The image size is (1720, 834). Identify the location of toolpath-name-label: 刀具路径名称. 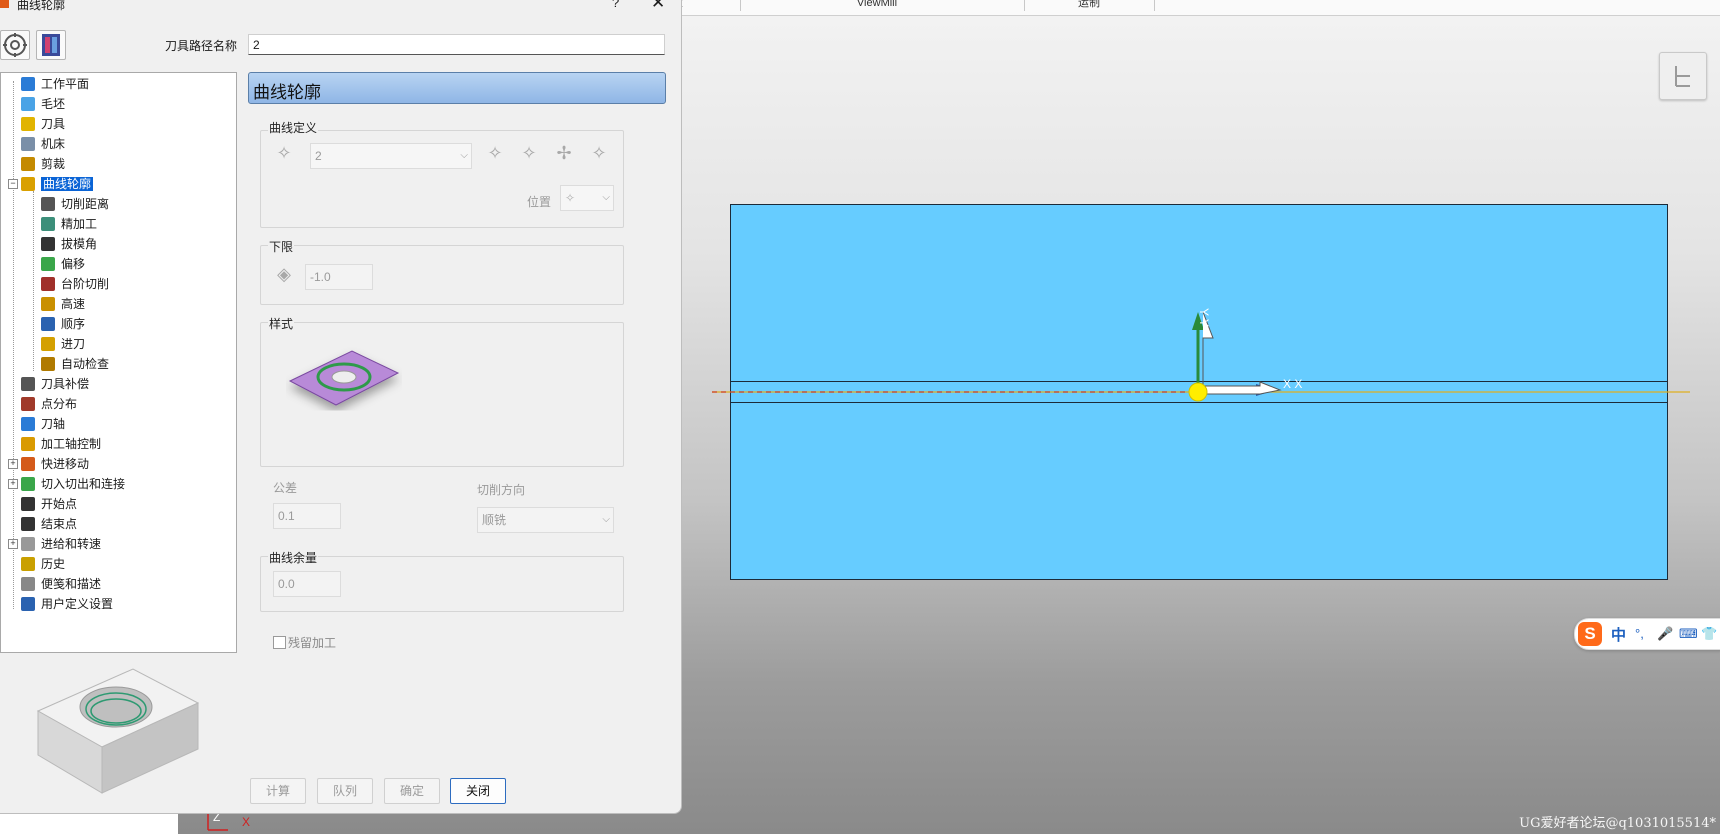
(201, 46).